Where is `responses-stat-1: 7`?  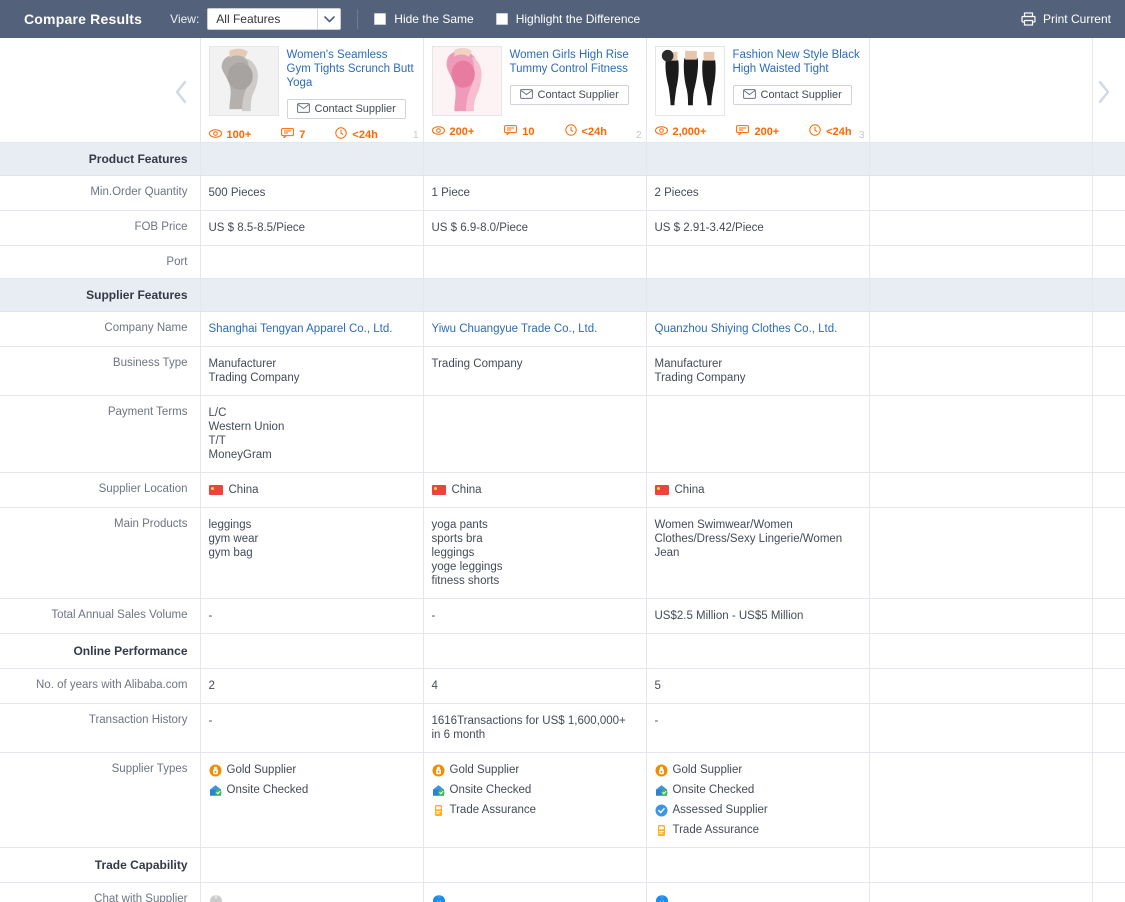 responses-stat-1: 7 is located at coordinates (293, 134).